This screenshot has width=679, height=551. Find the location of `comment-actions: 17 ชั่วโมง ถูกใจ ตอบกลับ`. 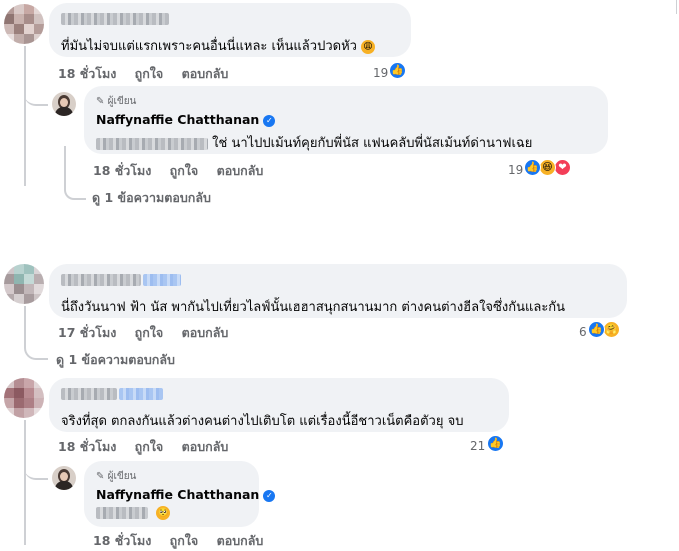

comment-actions: 17 ชั่วโมง ถูกใจ ตอบกลับ is located at coordinates (150, 333).